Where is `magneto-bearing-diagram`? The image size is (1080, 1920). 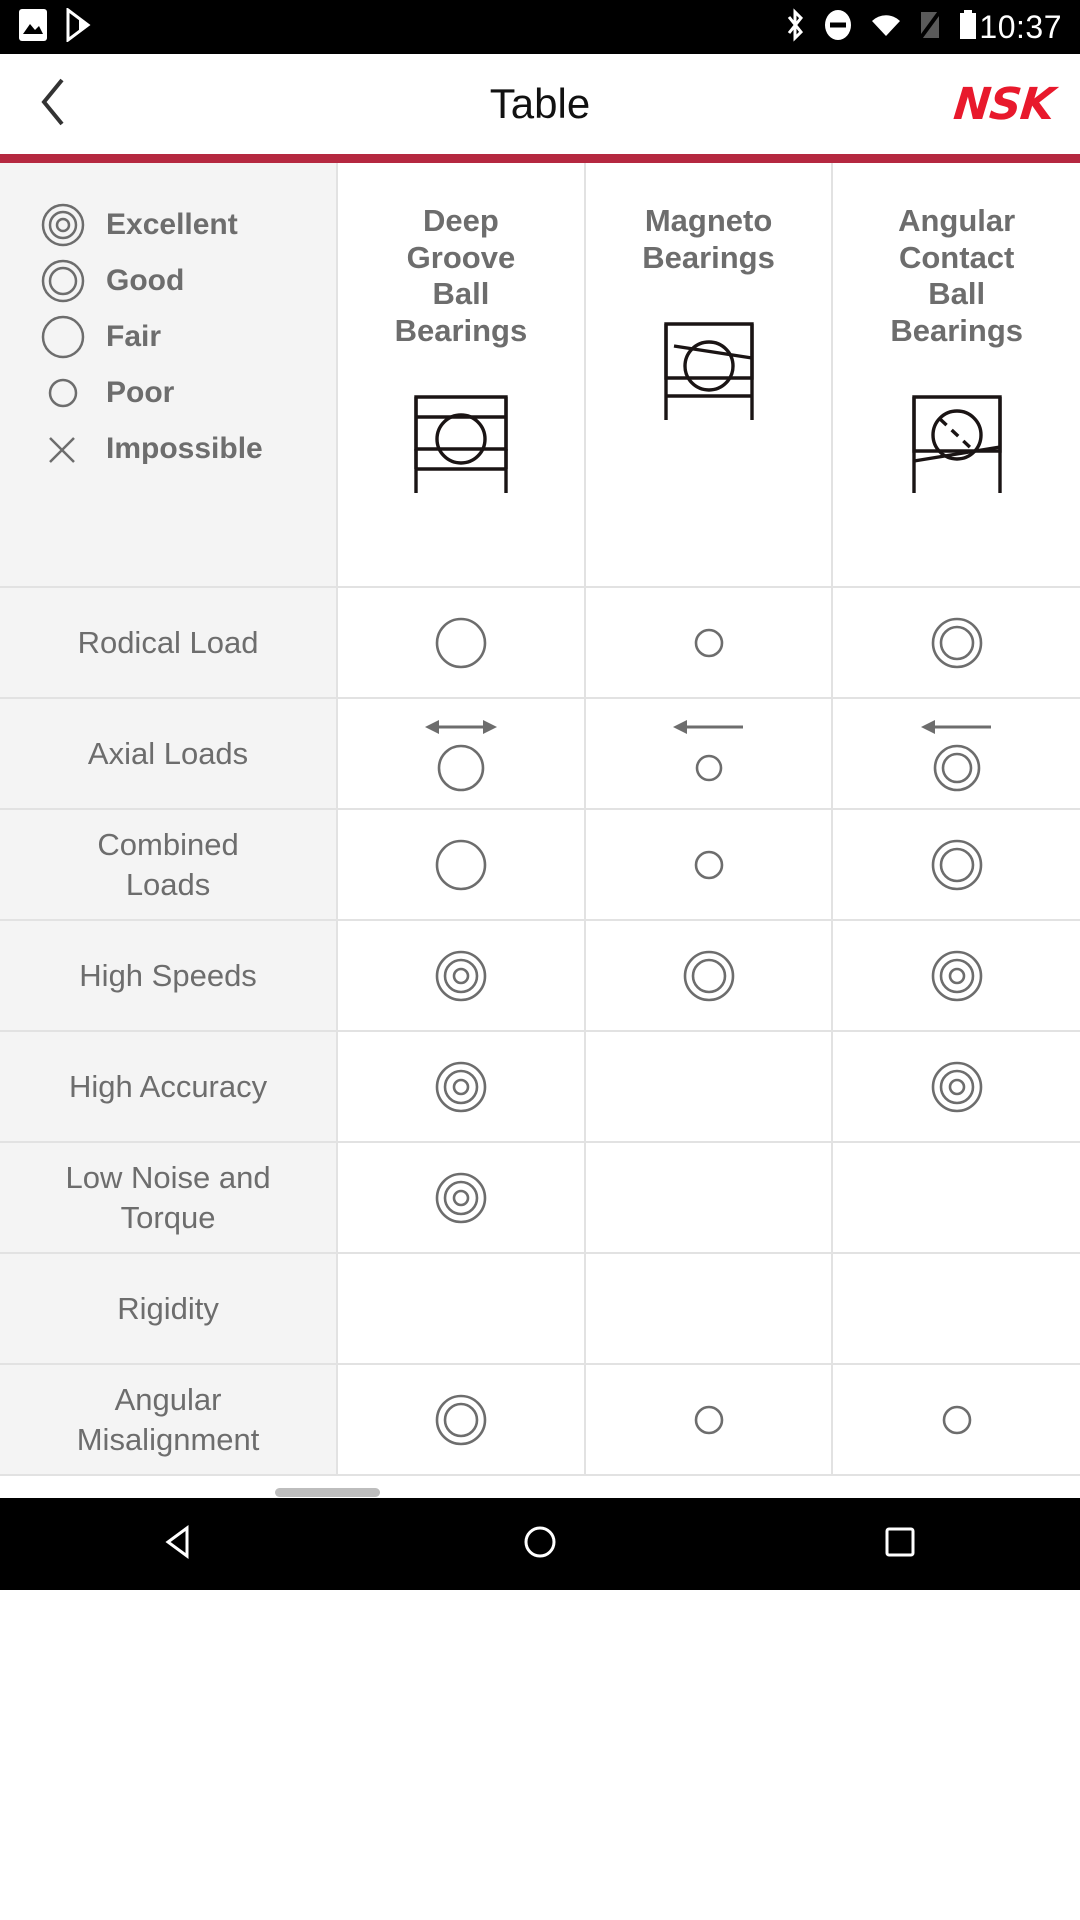 magneto-bearing-diagram is located at coordinates (709, 369).